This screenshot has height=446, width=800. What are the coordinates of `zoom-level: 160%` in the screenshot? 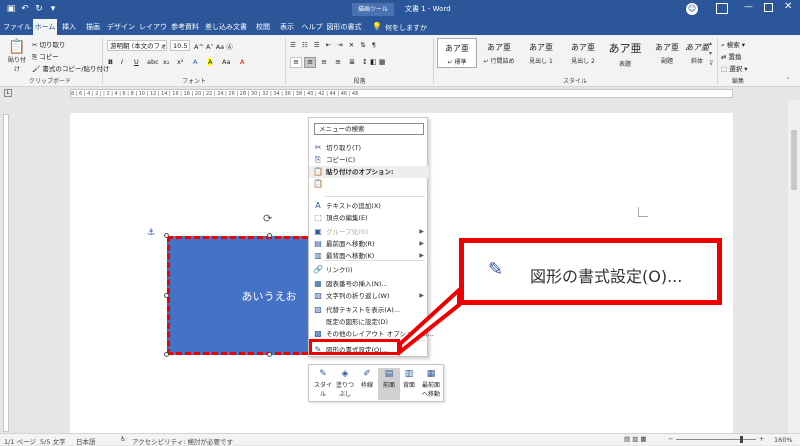 It's located at (783, 440).